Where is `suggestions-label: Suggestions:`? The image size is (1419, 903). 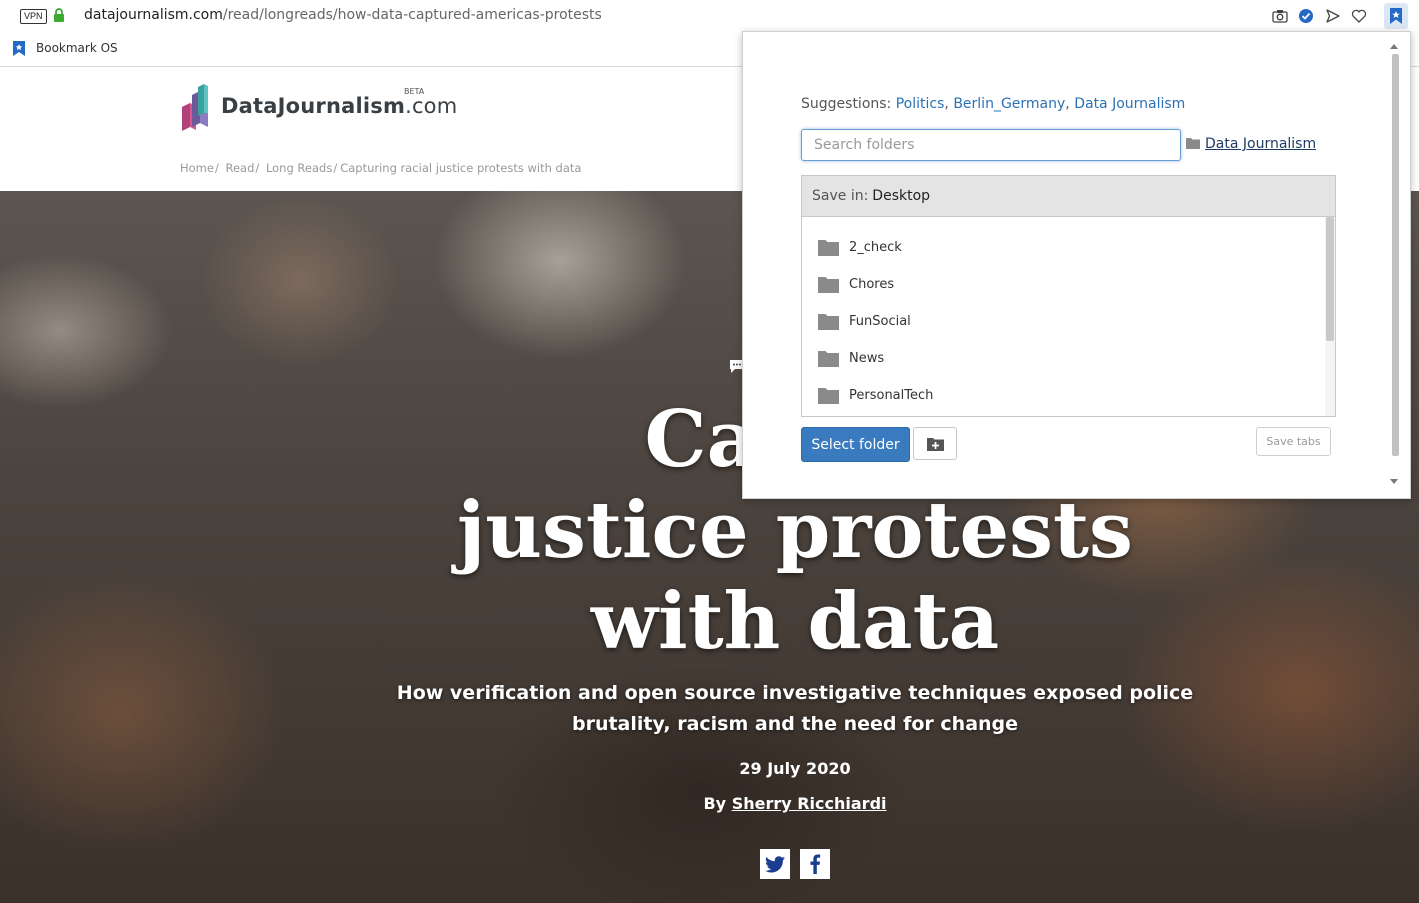
suggestions-label: Suggestions: is located at coordinates (846, 104).